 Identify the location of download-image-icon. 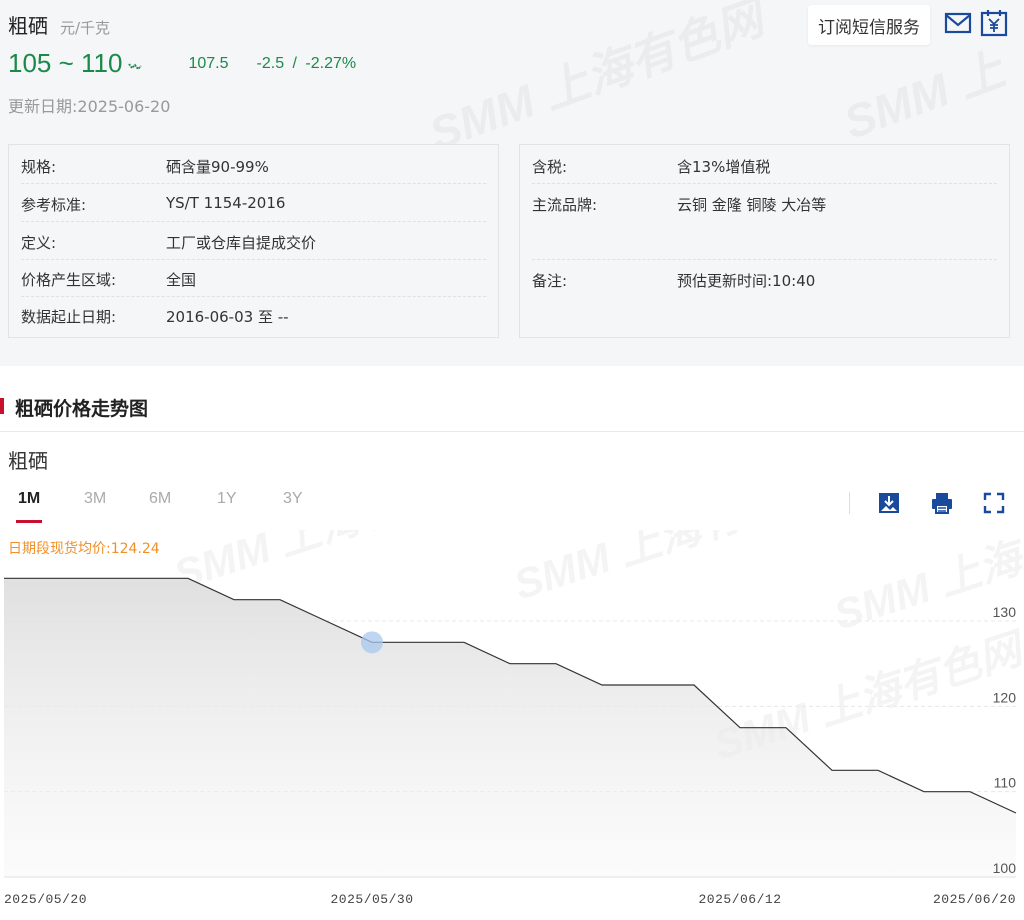
(889, 503).